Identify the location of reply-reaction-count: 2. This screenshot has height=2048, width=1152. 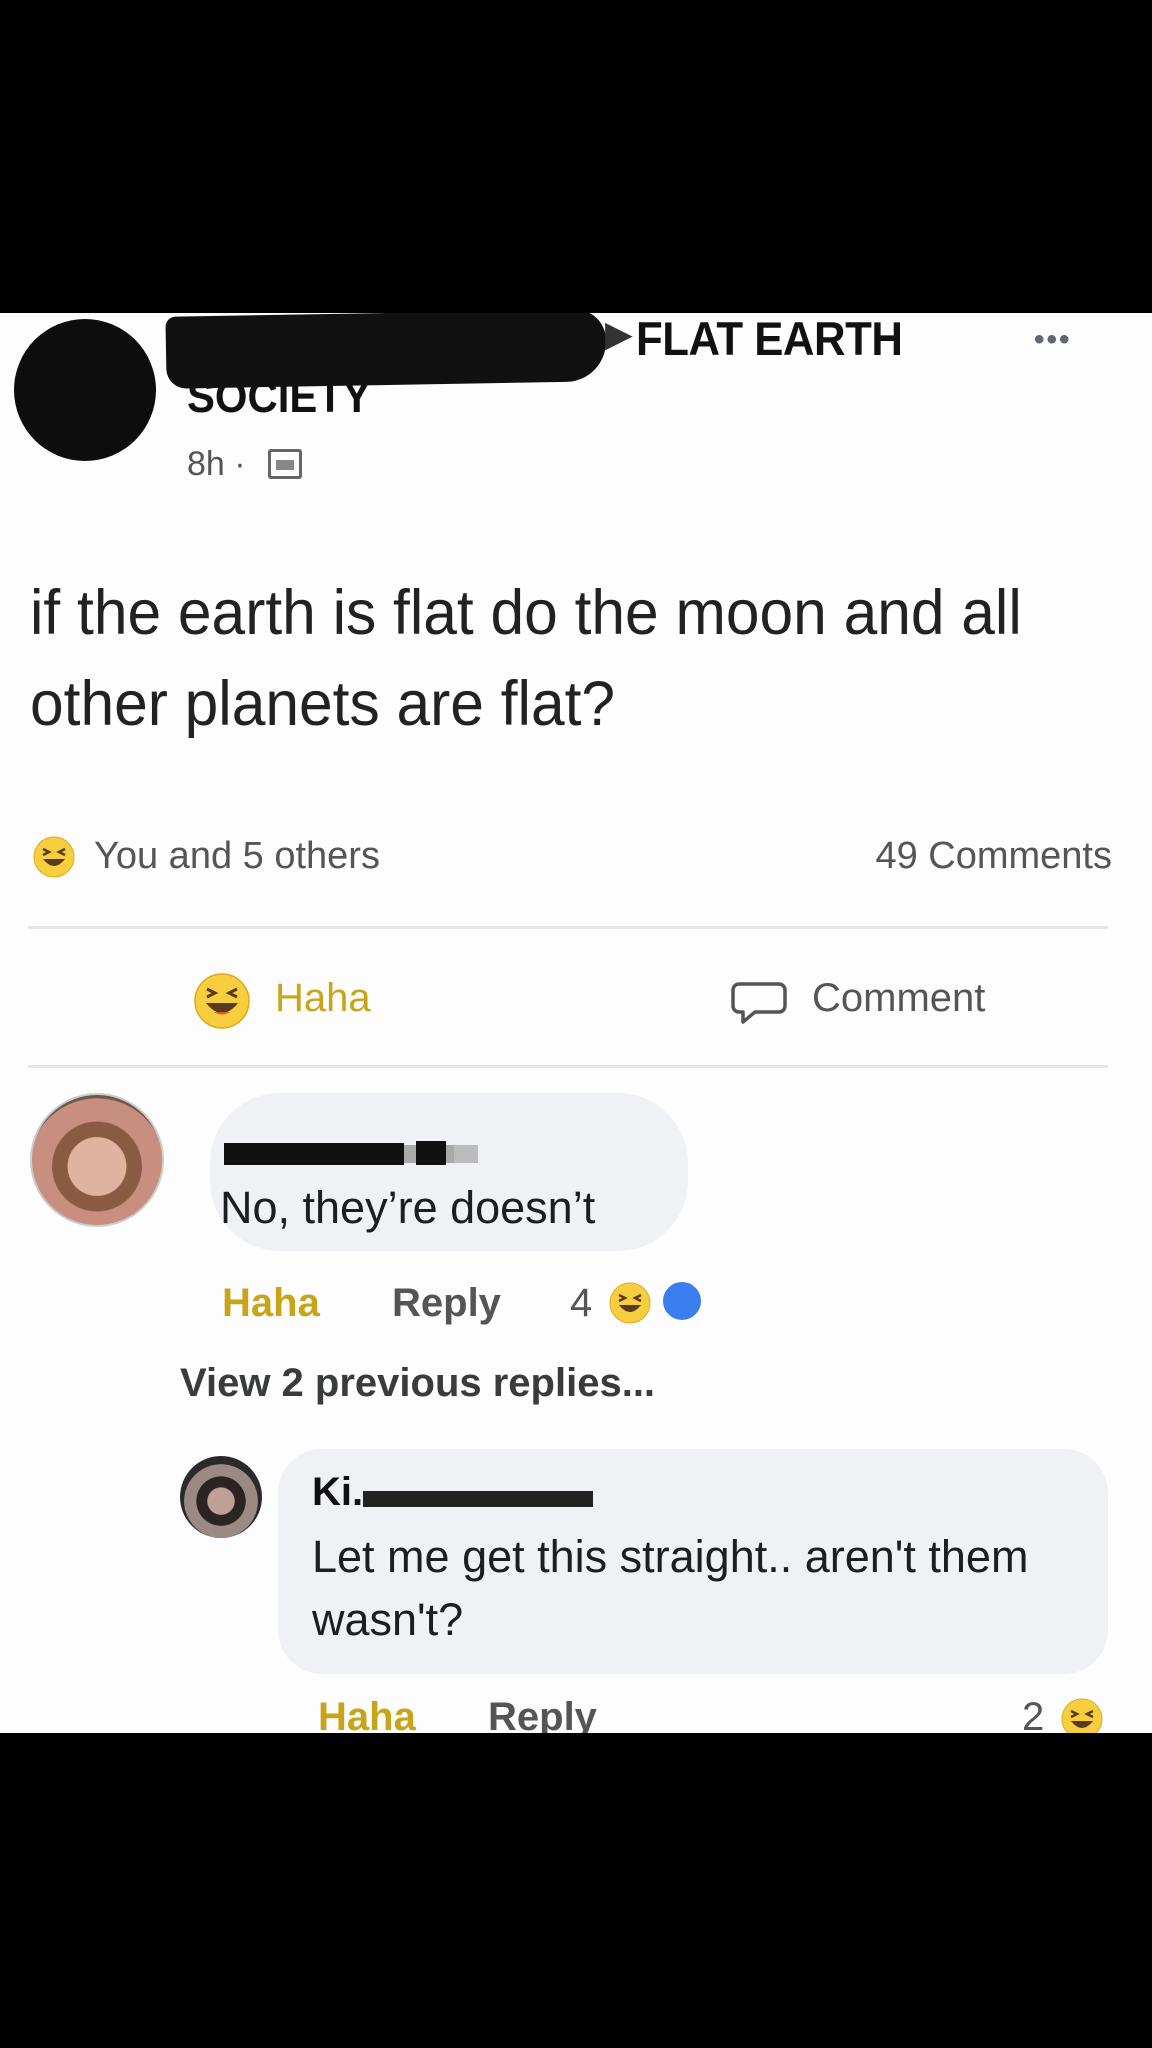
(1033, 1714).